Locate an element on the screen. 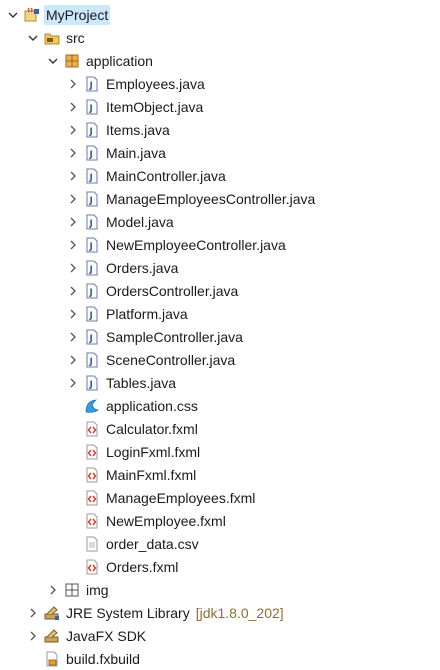 The height and width of the screenshot is (670, 440). tree-item-label: SceneController.java is located at coordinates (171, 360).